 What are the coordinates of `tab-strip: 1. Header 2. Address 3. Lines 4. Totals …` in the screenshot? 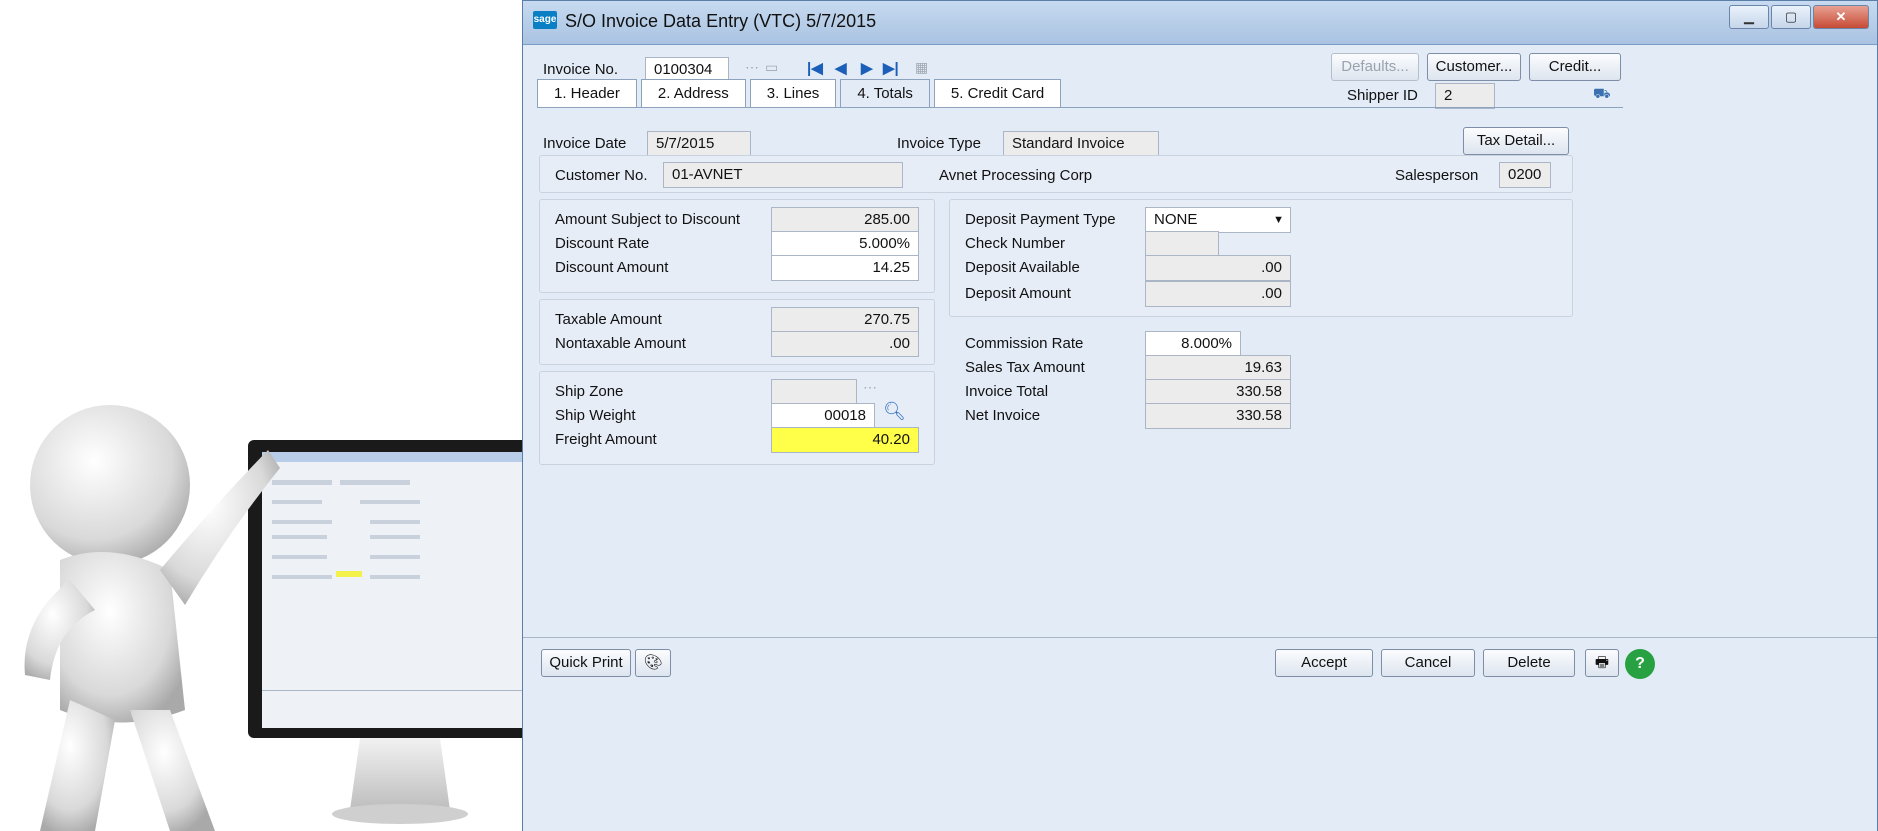 It's located at (801, 93).